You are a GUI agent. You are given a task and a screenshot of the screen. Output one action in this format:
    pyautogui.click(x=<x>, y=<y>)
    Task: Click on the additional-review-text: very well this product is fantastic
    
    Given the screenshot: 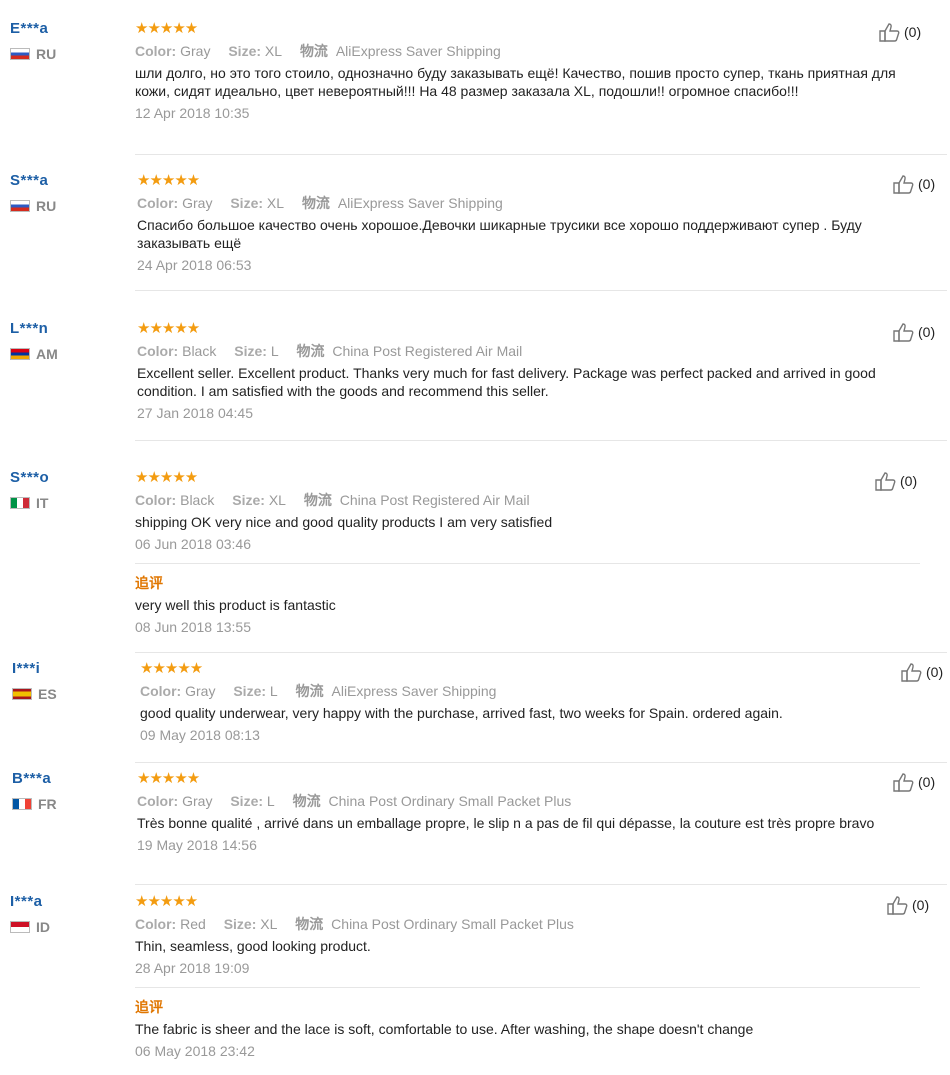 What is the action you would take?
    pyautogui.click(x=235, y=605)
    